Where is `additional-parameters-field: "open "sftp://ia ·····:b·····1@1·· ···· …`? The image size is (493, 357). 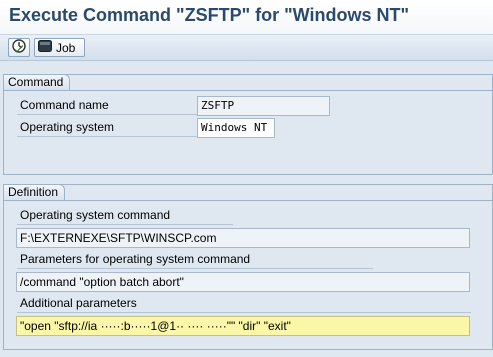 additional-parameters-field: "open "sftp://ia ·····:b·····1@1·· ···· … is located at coordinates (243, 326).